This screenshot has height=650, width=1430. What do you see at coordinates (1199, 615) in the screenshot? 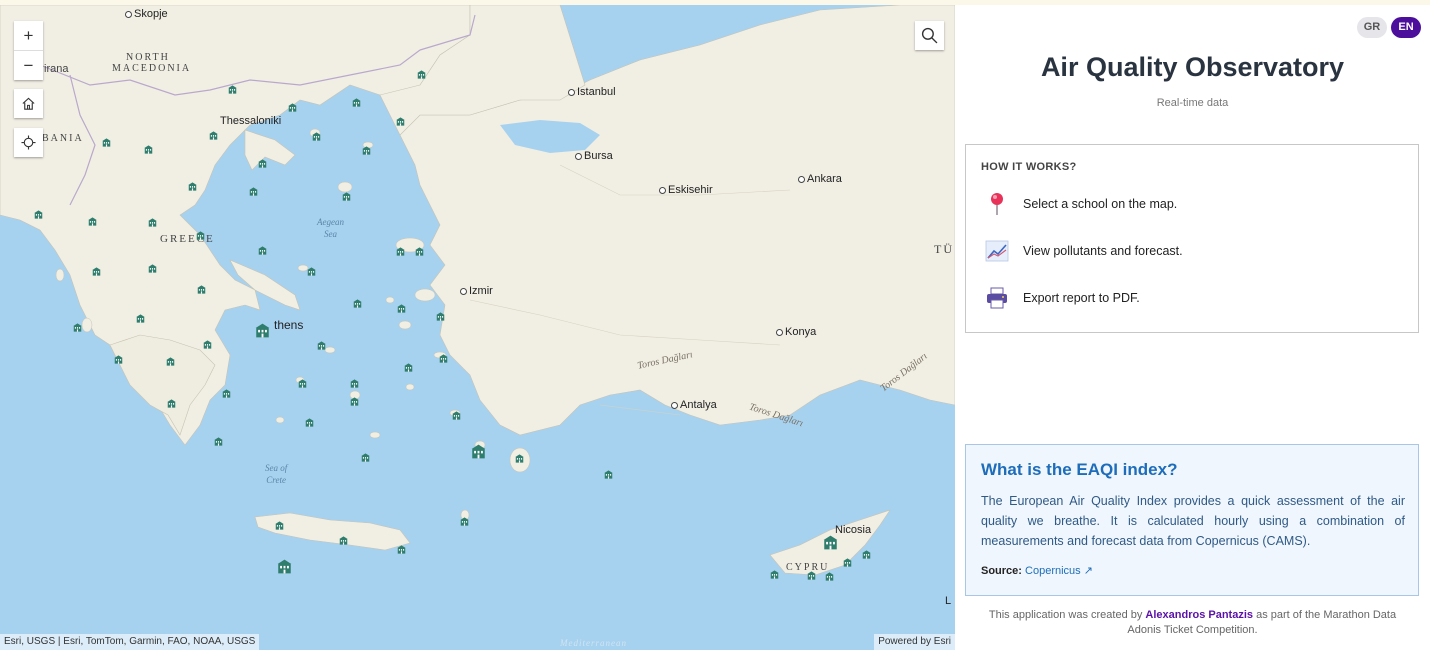
I see `credit-author: Alexandros Pantazis` at bounding box center [1199, 615].